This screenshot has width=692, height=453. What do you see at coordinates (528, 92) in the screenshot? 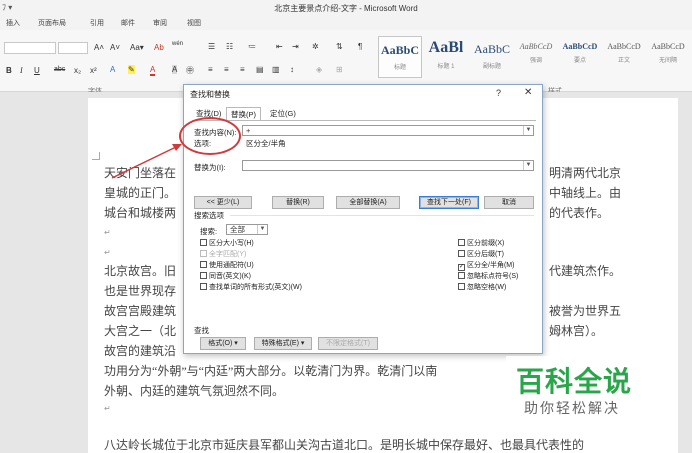
I see `close-icon: ✕` at bounding box center [528, 92].